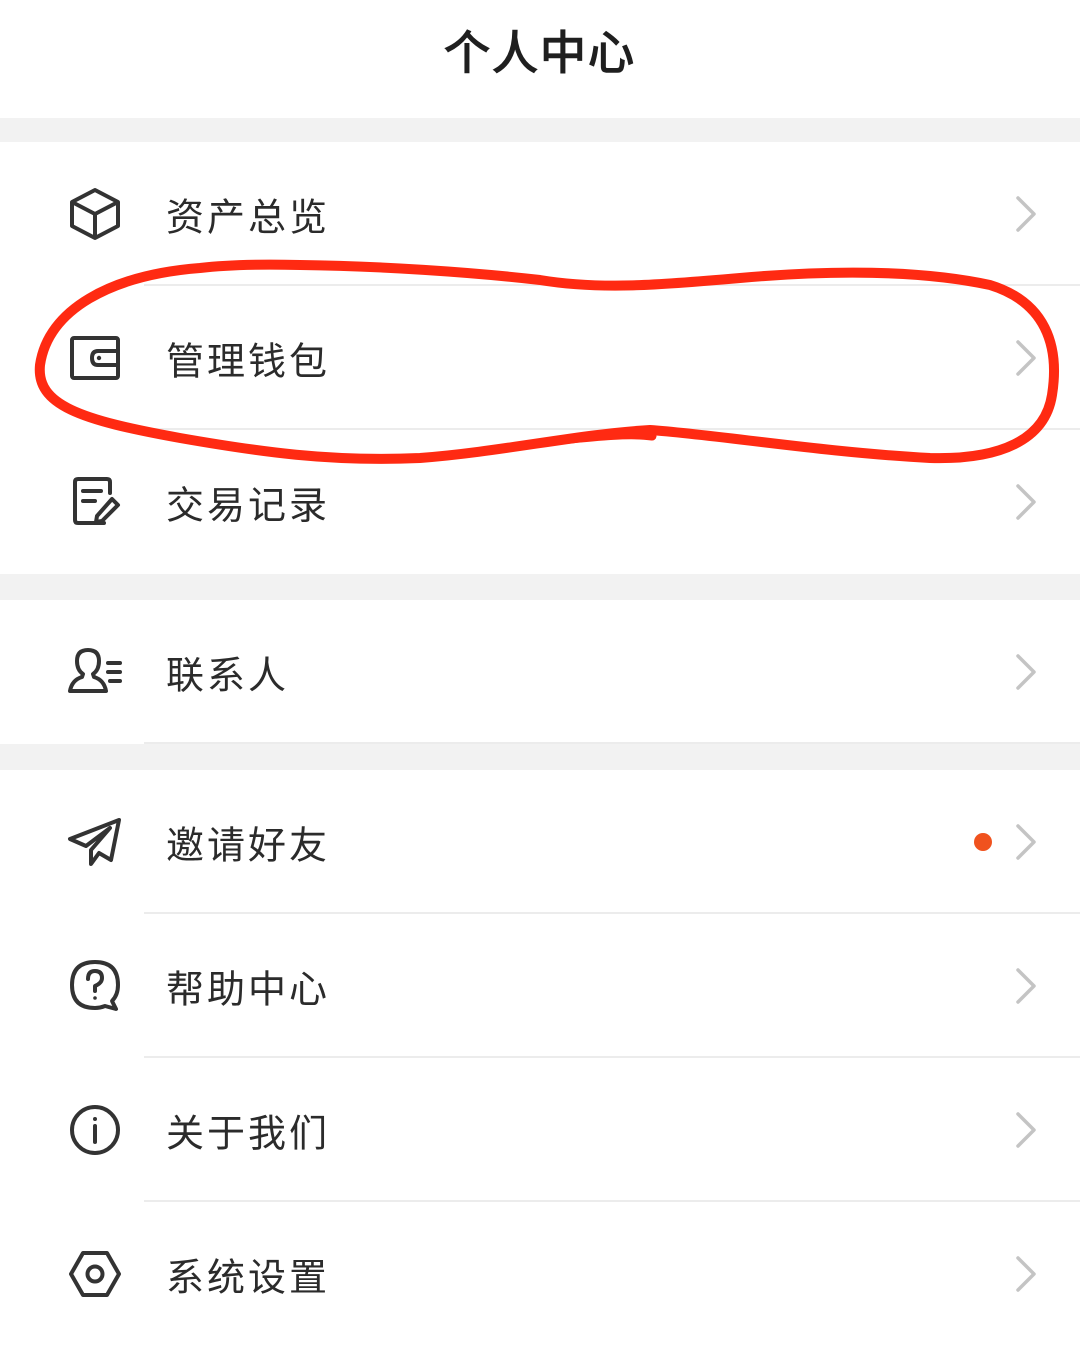  I want to click on menu-item-transaction-records: 交易记录, so click(540, 502).